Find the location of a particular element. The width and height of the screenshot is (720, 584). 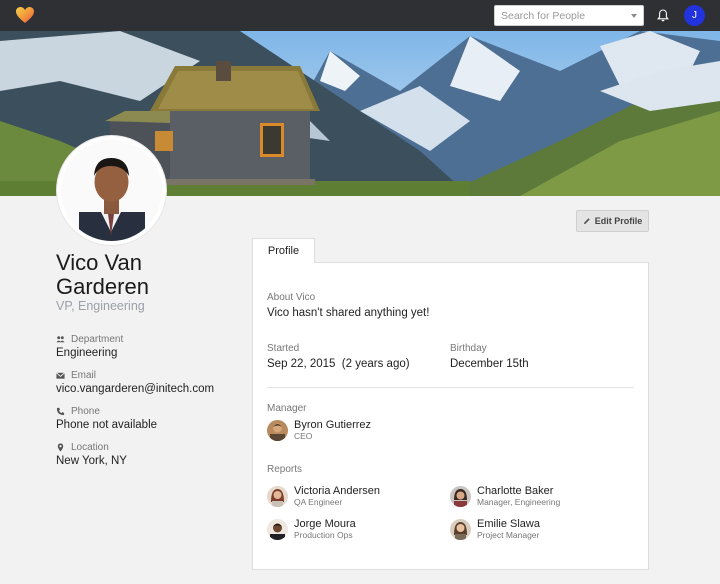

phone-icon is located at coordinates (60, 411).